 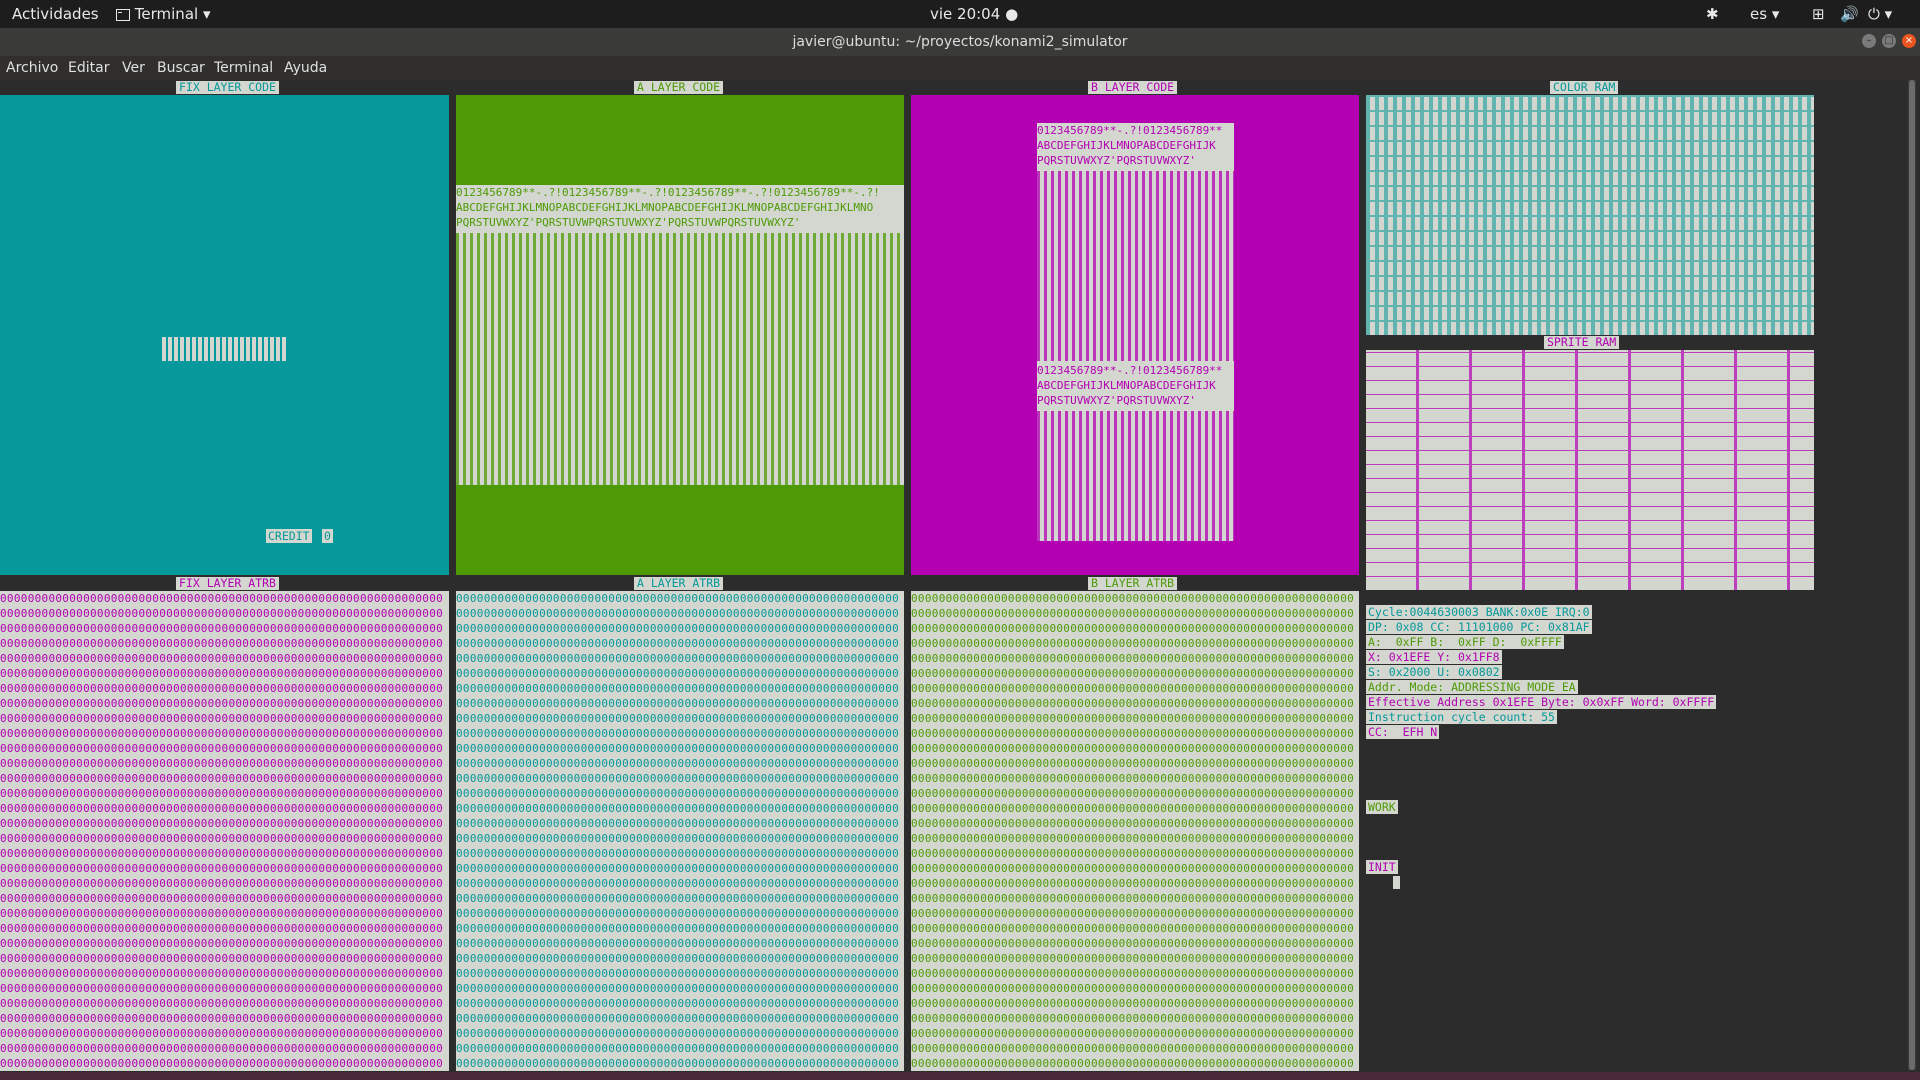 What do you see at coordinates (1712, 14) in the screenshot?
I see `bluetooth-icon: ✱` at bounding box center [1712, 14].